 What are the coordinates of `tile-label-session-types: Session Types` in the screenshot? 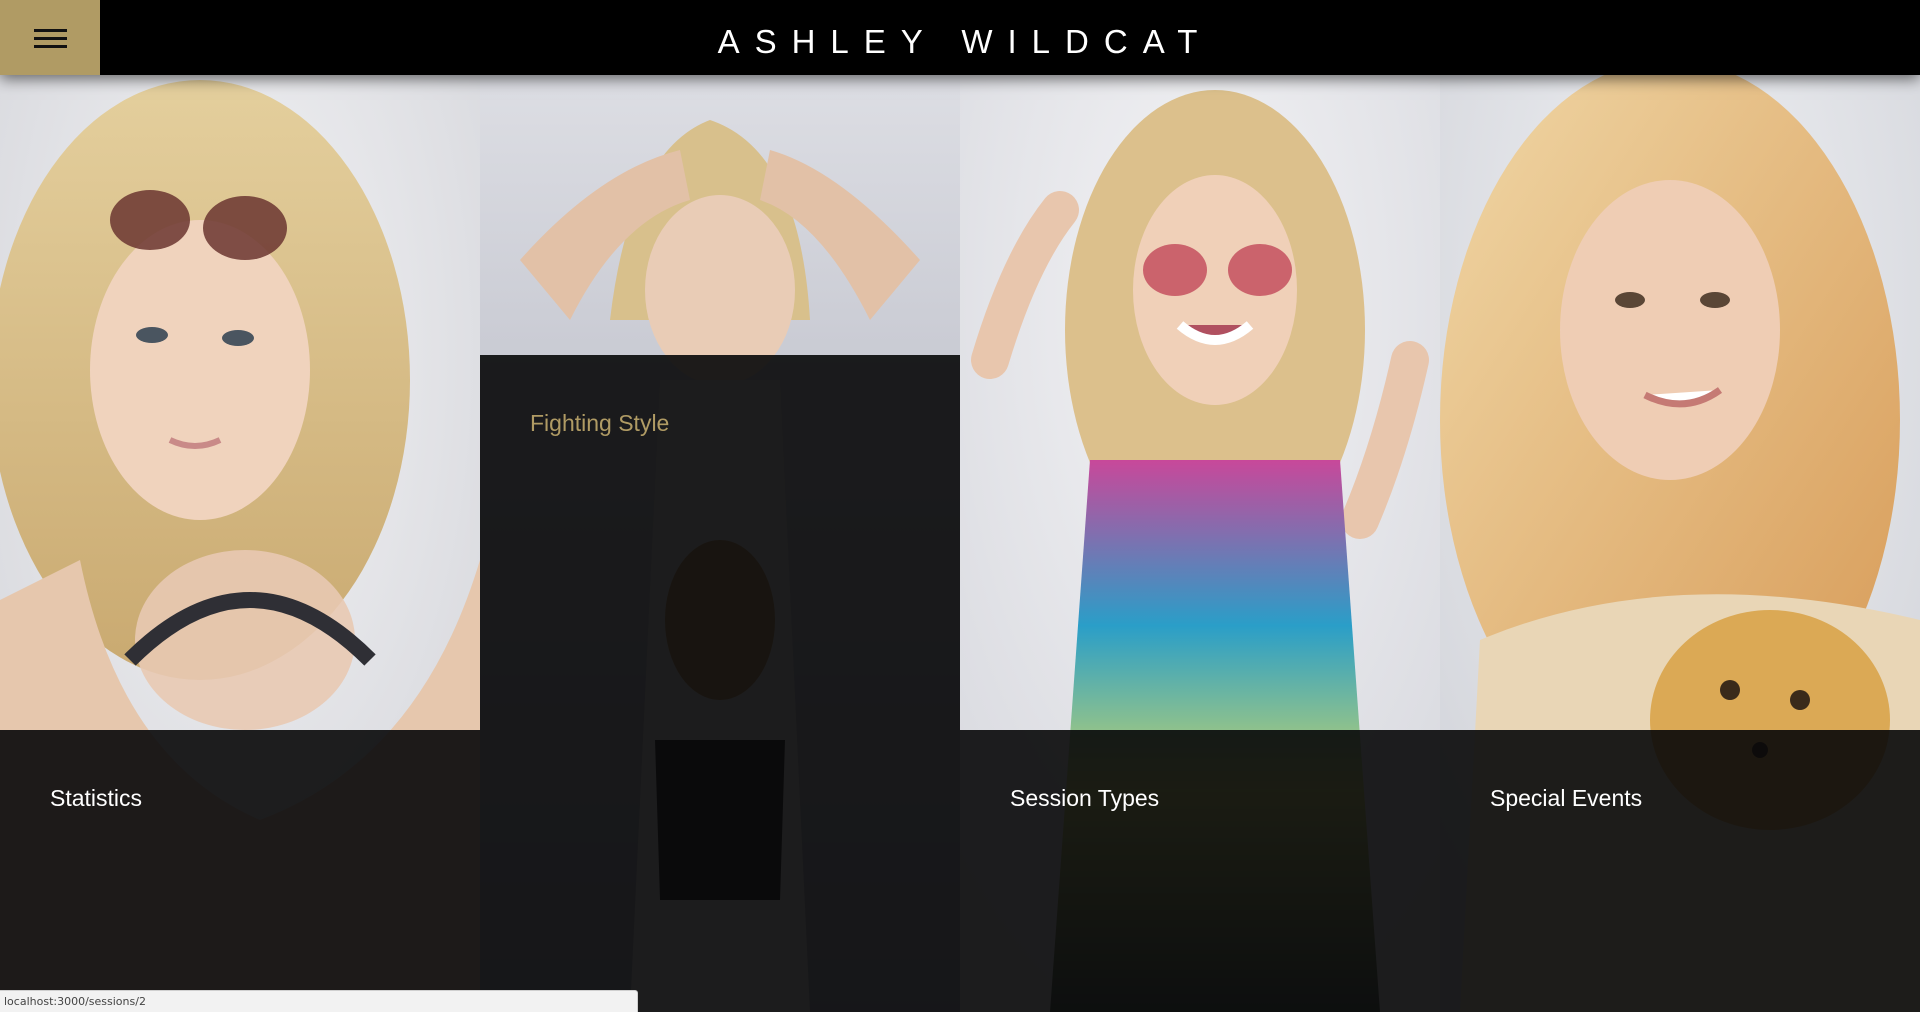 It's located at (1085, 798).